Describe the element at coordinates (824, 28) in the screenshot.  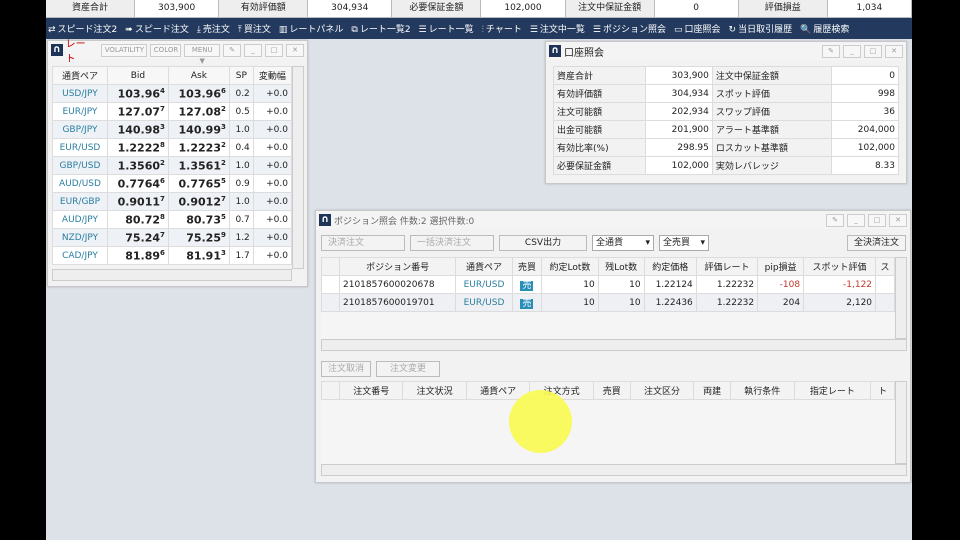
I see `nav-item: 🔍 履歴検索` at that location.